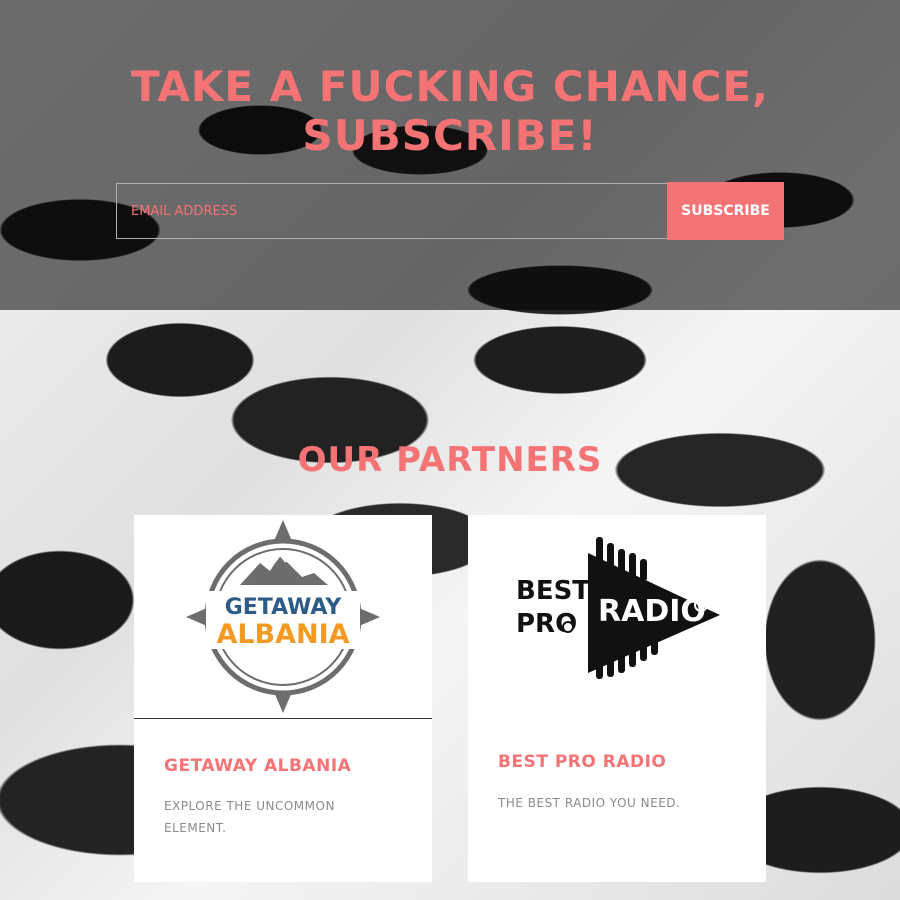  What do you see at coordinates (282, 634) in the screenshot?
I see `svg-text: ALBANIA` at bounding box center [282, 634].